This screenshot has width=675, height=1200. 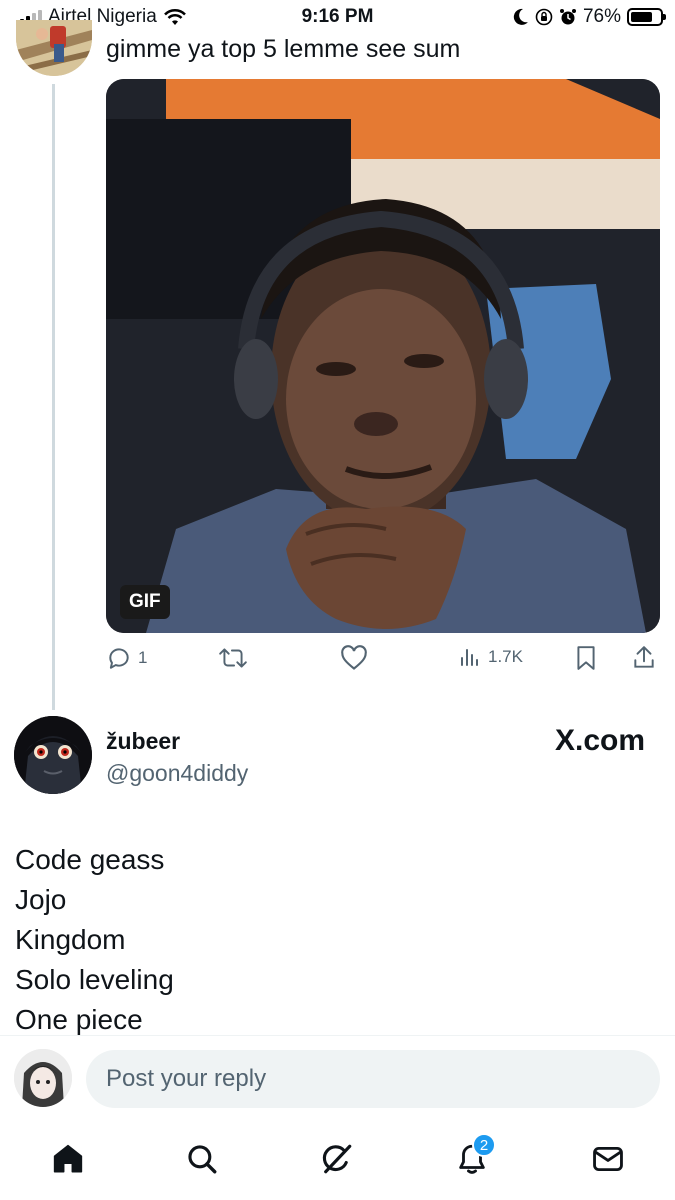 I want to click on composer-divider, so click(x=337, y=1035).